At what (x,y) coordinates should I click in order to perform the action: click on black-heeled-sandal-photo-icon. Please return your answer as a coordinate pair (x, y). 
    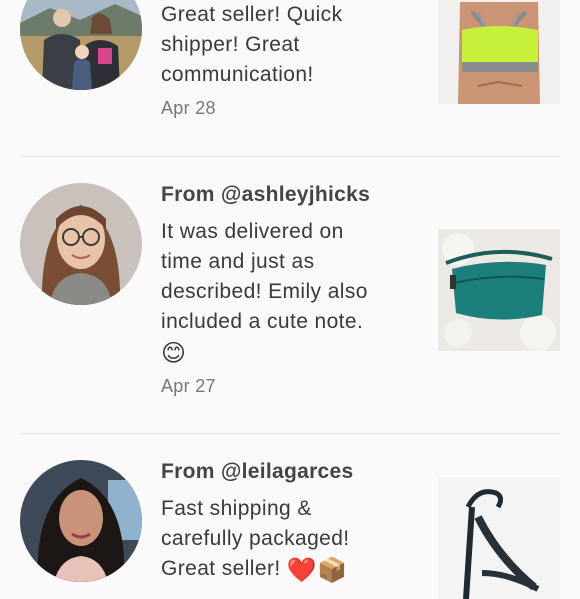
    Looking at the image, I should click on (499, 538).